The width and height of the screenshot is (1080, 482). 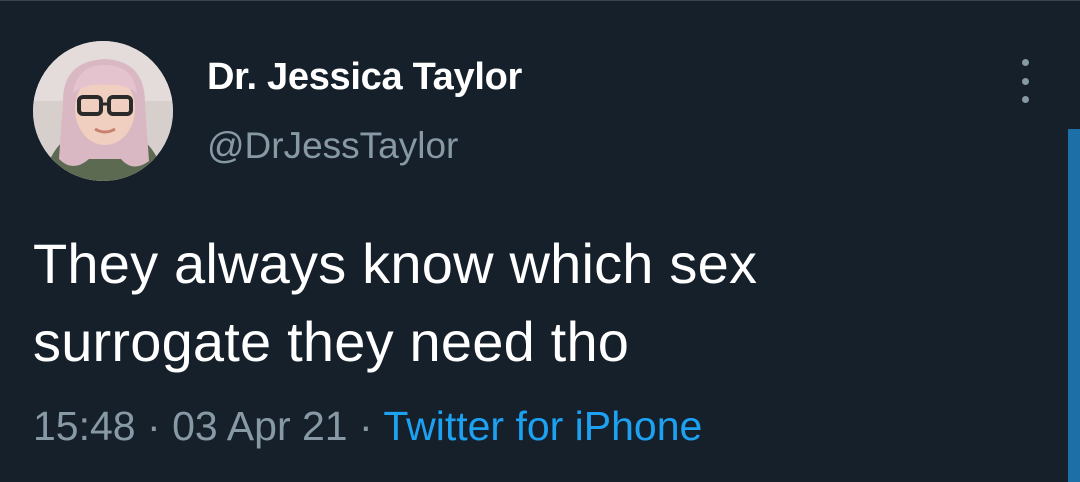 I want to click on author-name: Dr. Jessica Taylor, so click(x=364, y=77).